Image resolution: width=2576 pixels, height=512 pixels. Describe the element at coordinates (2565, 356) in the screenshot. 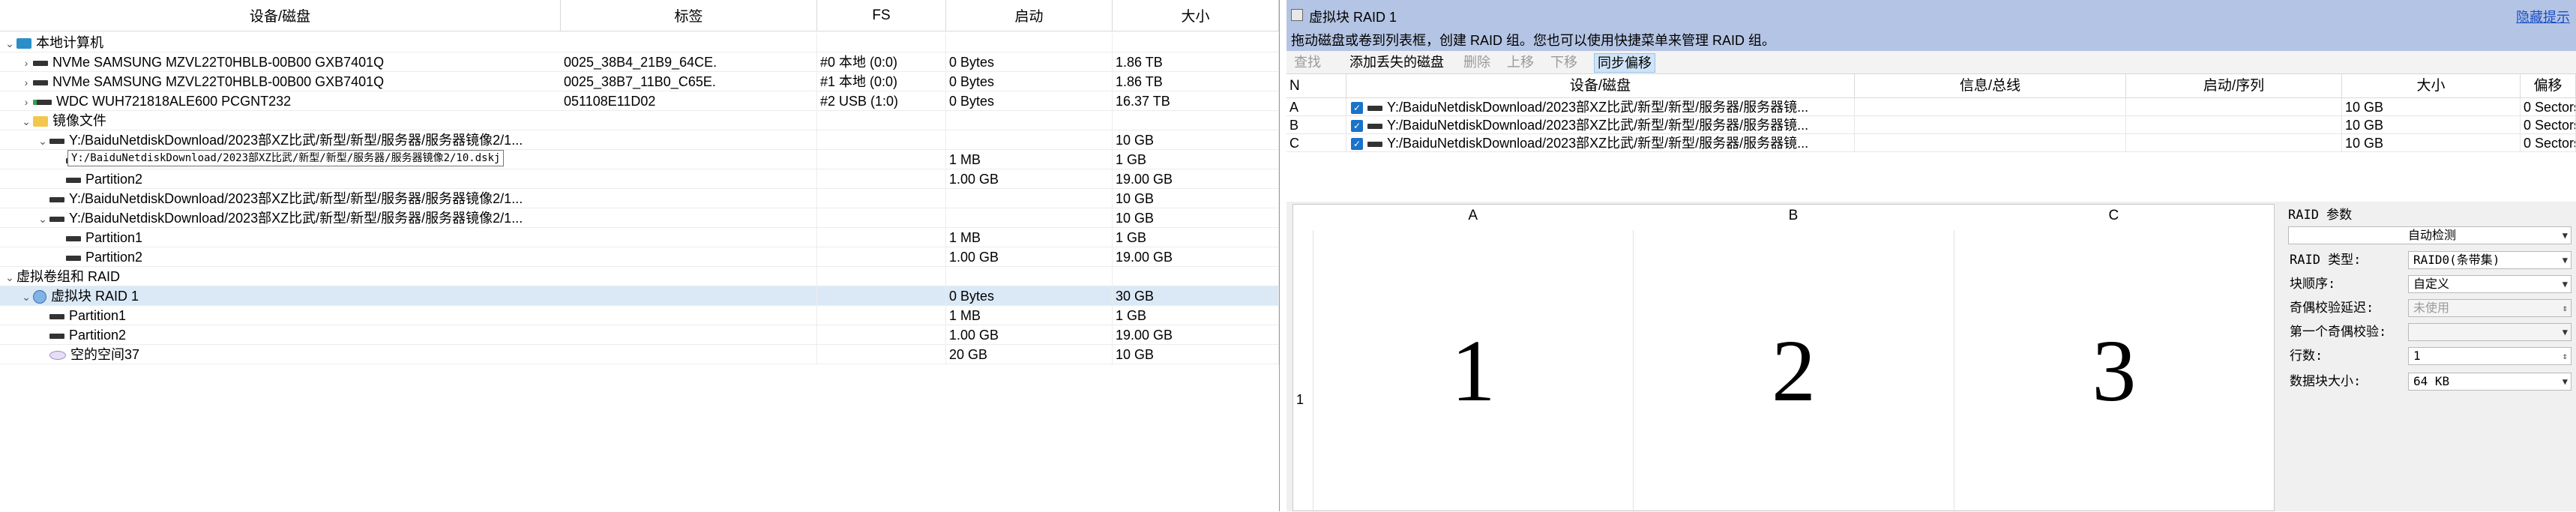

I see `spinner-icon: ⇕` at that location.